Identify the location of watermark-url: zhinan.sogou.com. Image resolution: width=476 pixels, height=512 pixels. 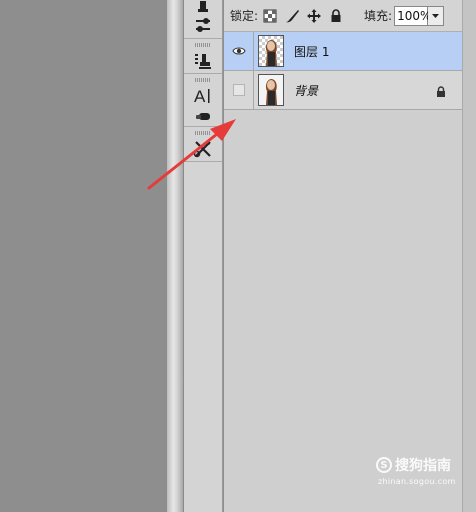
(417, 481).